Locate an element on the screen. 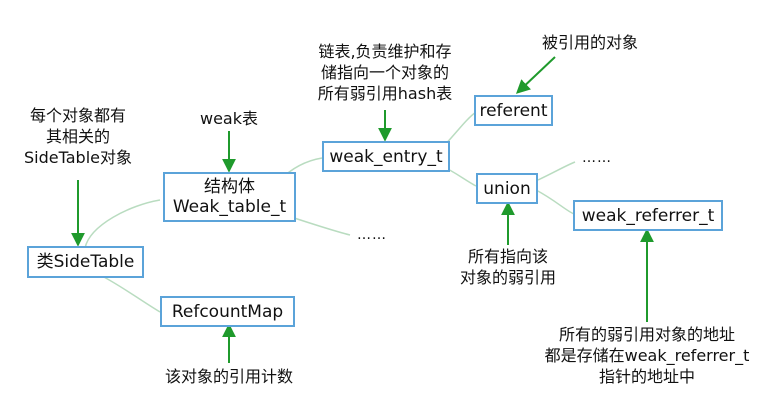  side-table-node: 类SideTable is located at coordinates (85, 262).